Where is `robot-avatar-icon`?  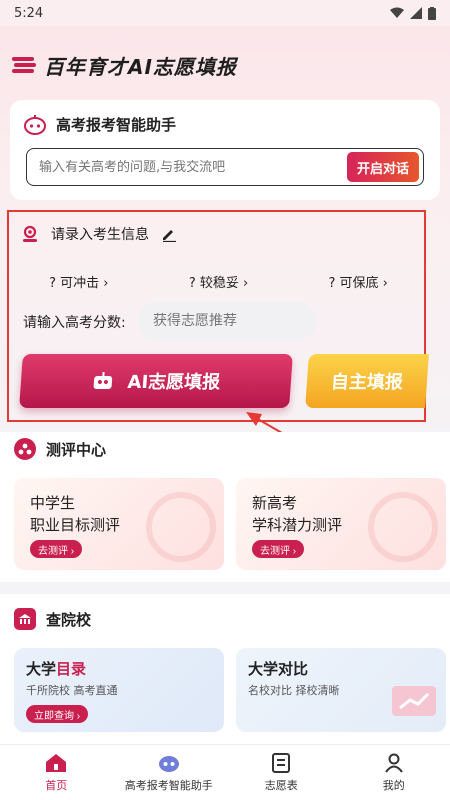 robot-avatar-icon is located at coordinates (168, 763).